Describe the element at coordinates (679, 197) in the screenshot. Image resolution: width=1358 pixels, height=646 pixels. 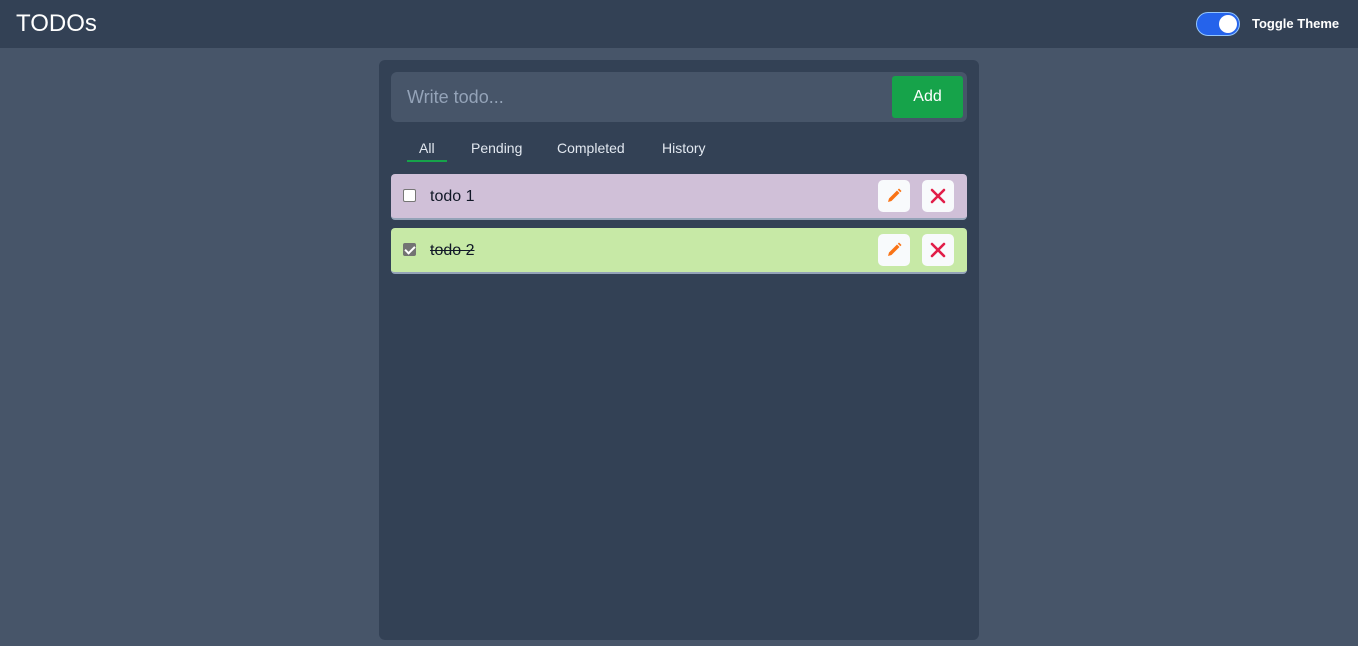
I see `todo-item: todo 1` at that location.